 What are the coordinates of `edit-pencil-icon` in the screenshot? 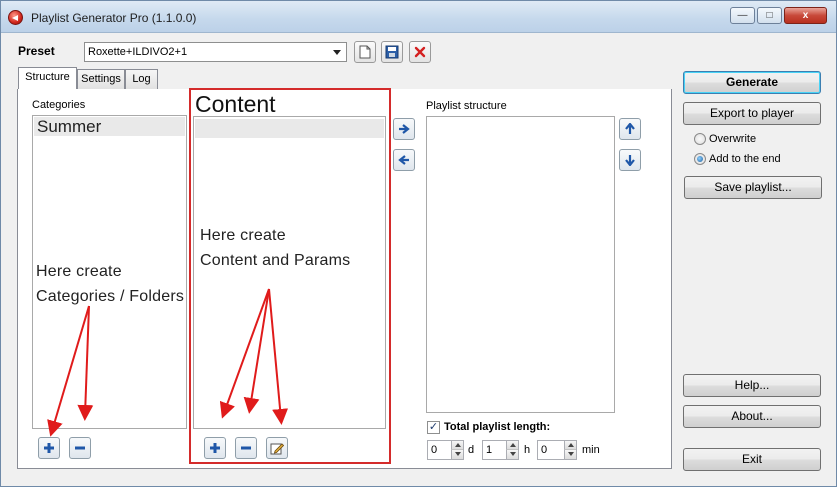 It's located at (277, 449).